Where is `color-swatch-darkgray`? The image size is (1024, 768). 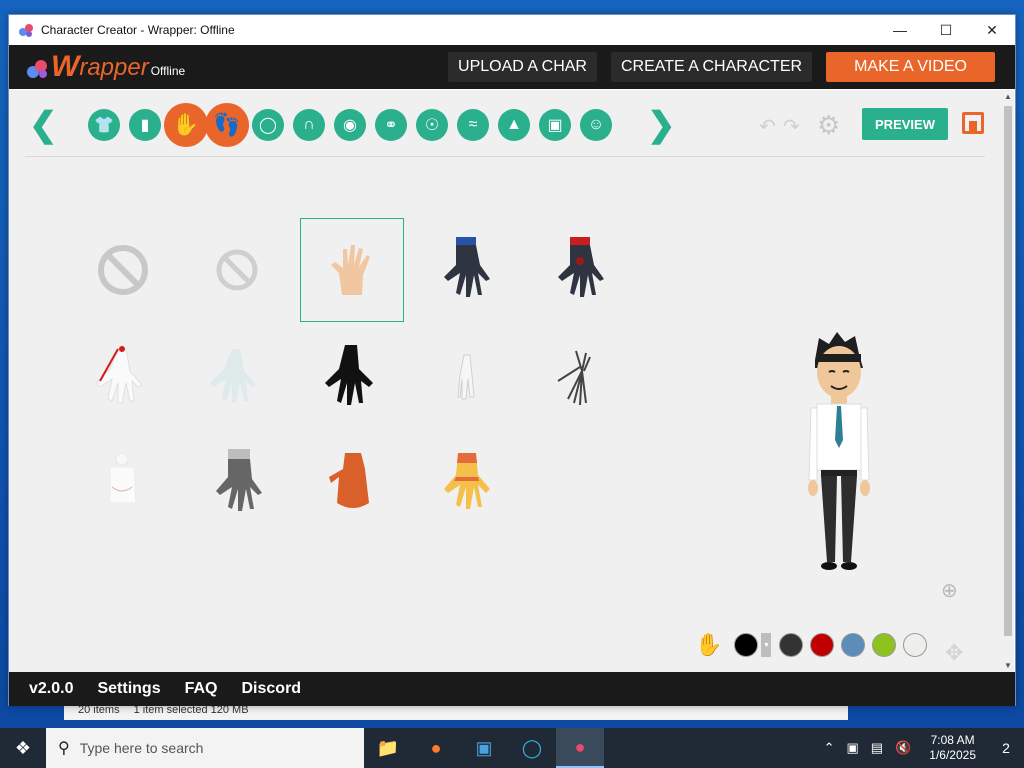 color-swatch-darkgray is located at coordinates (791, 645).